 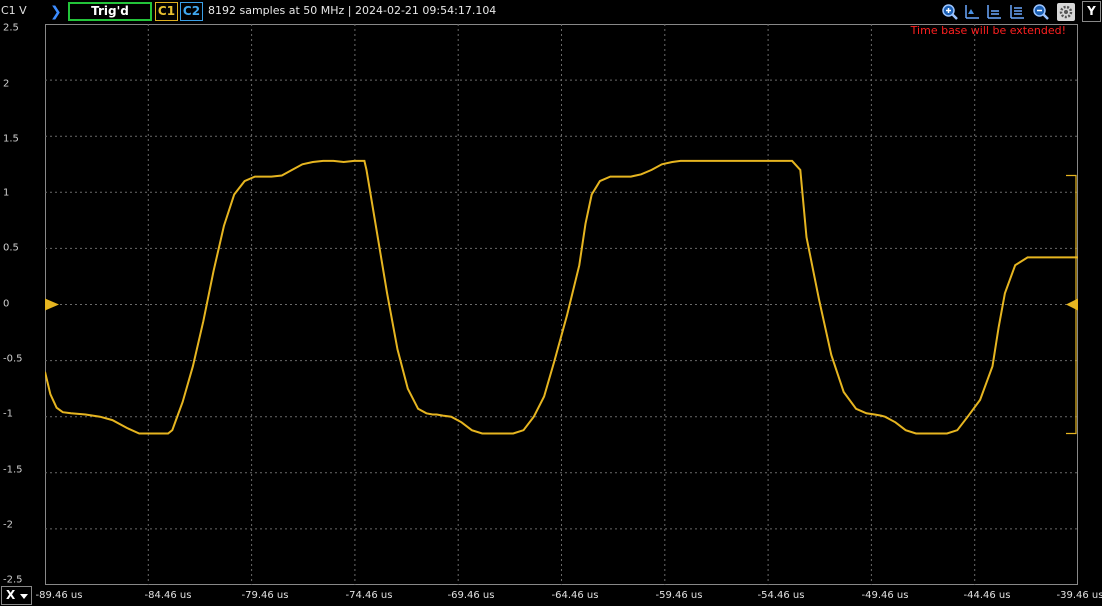 I want to click on x-tick-label: -89.46 us, so click(x=59, y=595).